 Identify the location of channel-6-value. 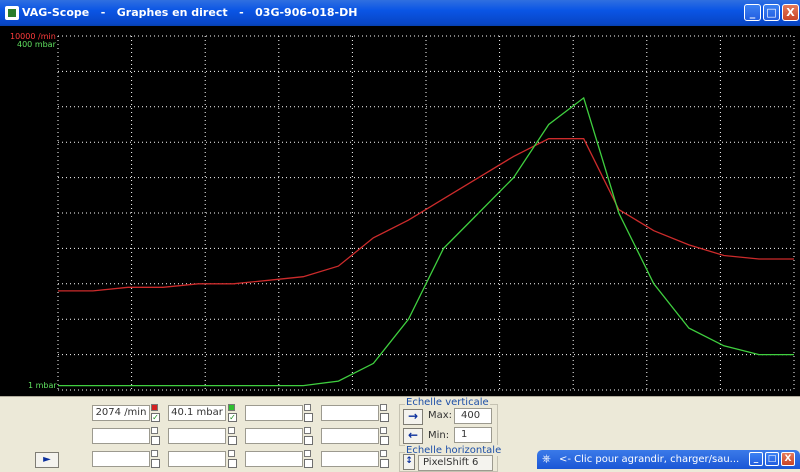
(197, 459).